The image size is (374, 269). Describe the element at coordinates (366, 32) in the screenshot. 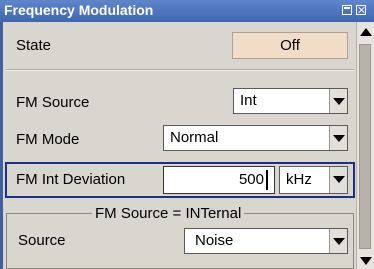

I see `scroll-up-icon` at that location.